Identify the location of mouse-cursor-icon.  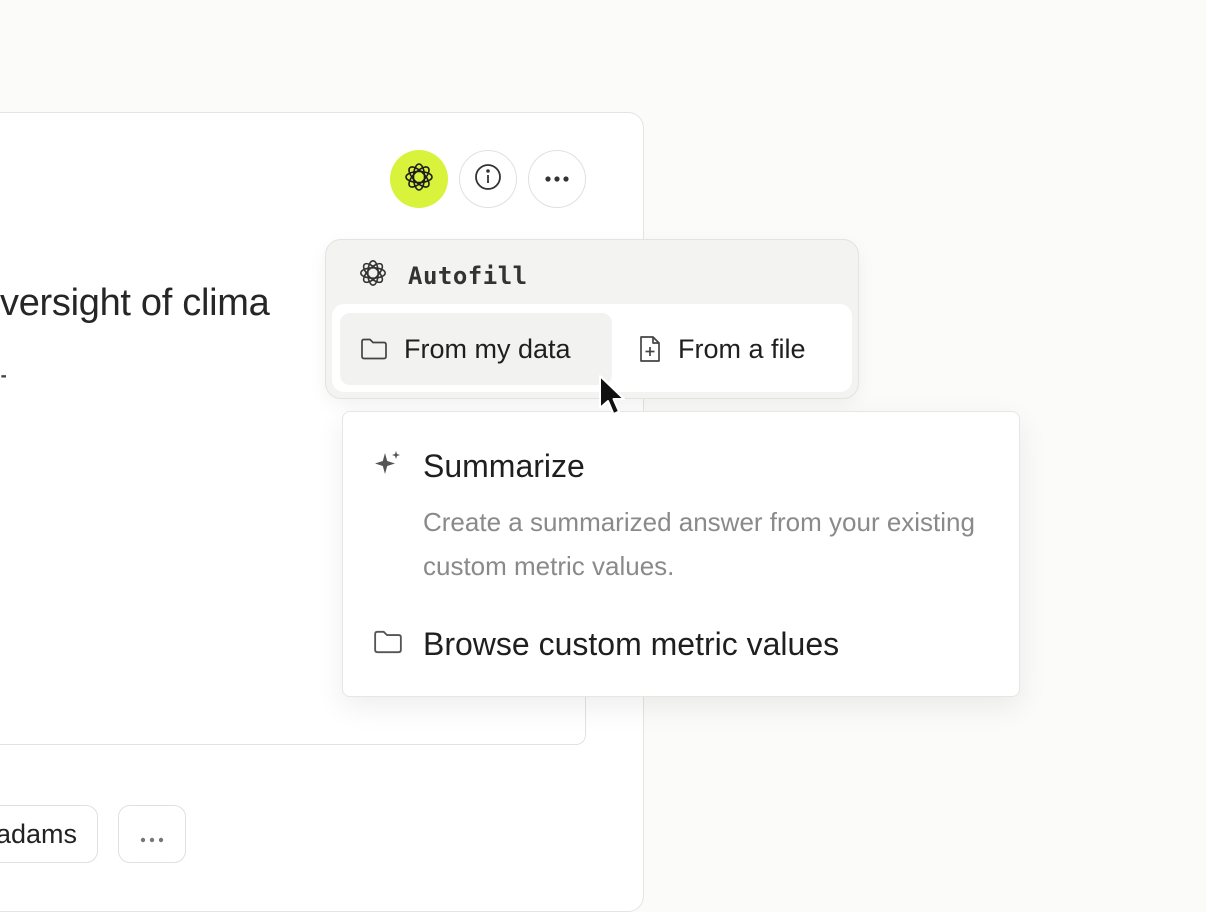
(612, 398).